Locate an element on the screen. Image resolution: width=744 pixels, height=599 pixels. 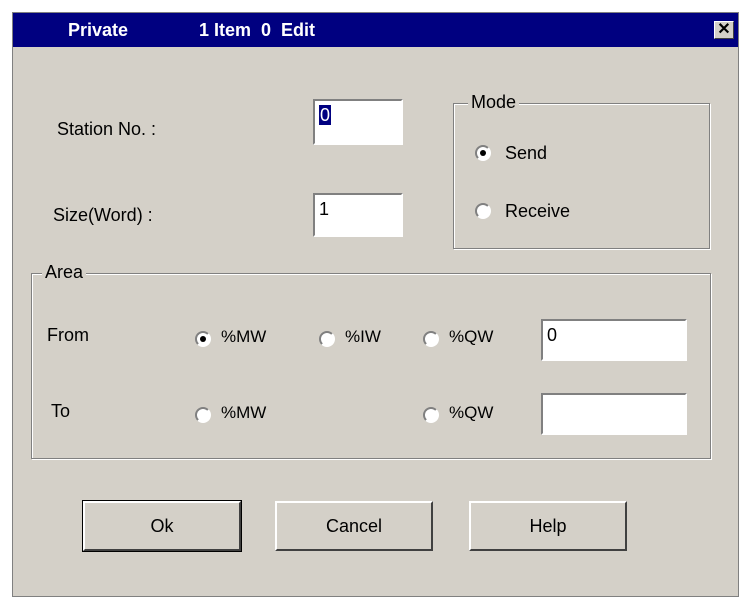
close-button: ✕ is located at coordinates (724, 30).